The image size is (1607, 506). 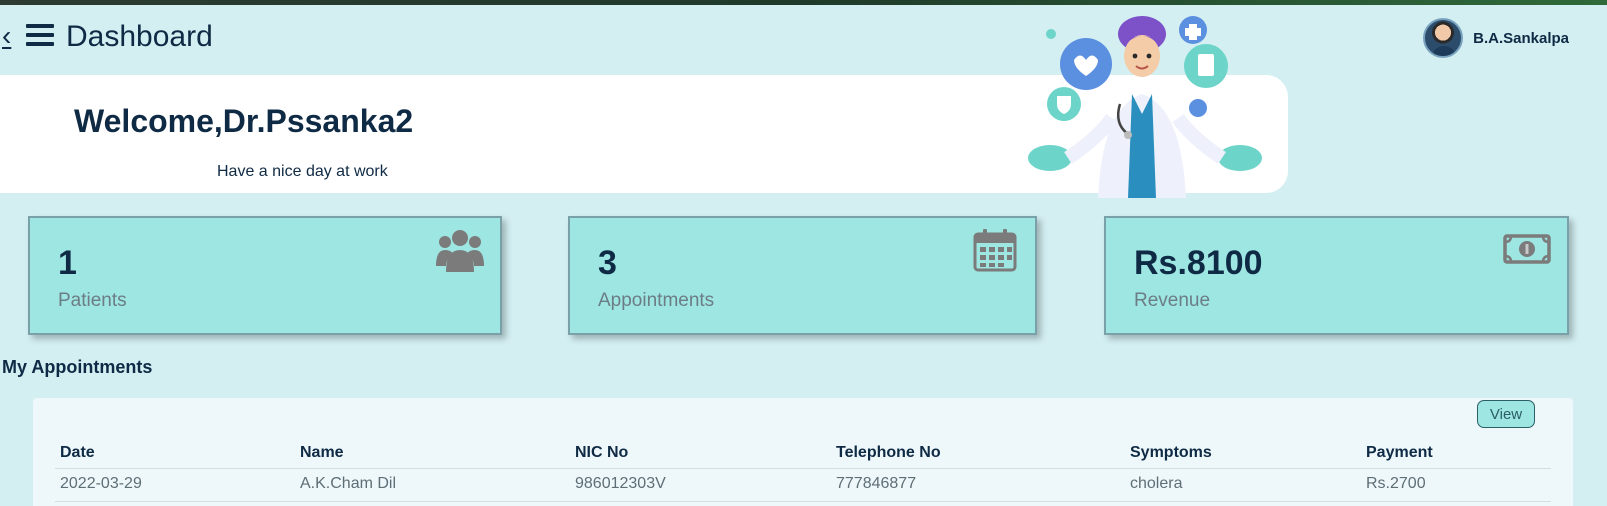 What do you see at coordinates (978, 485) in the screenshot?
I see `cell-telephone: 777846877` at bounding box center [978, 485].